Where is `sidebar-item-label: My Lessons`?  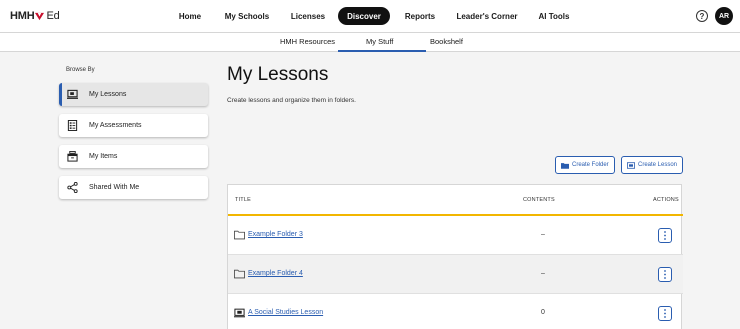 sidebar-item-label: My Lessons is located at coordinates (108, 94).